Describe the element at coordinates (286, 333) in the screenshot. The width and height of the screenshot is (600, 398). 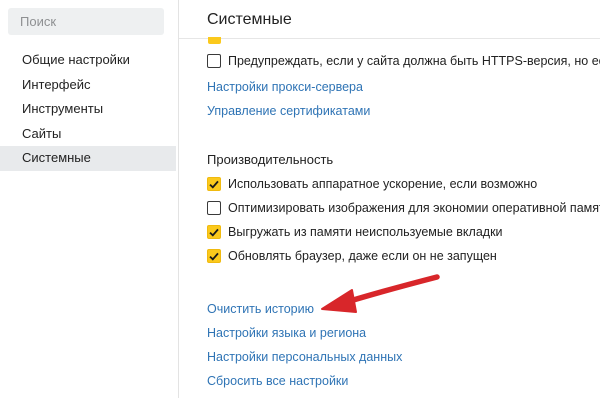
I see `language-region-link: Настройки языка и региона` at that location.